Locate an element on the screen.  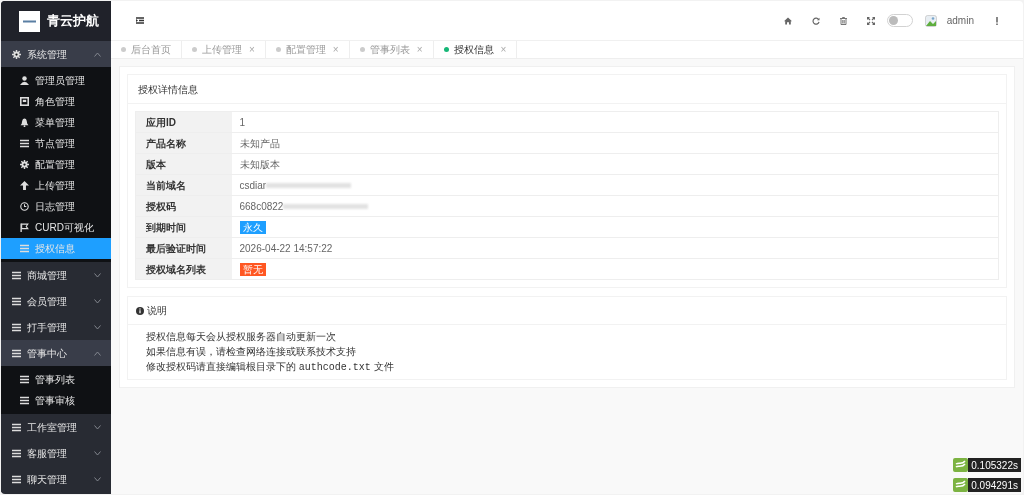
page-tab: 授权信息 × is located at coordinates (475, 49).